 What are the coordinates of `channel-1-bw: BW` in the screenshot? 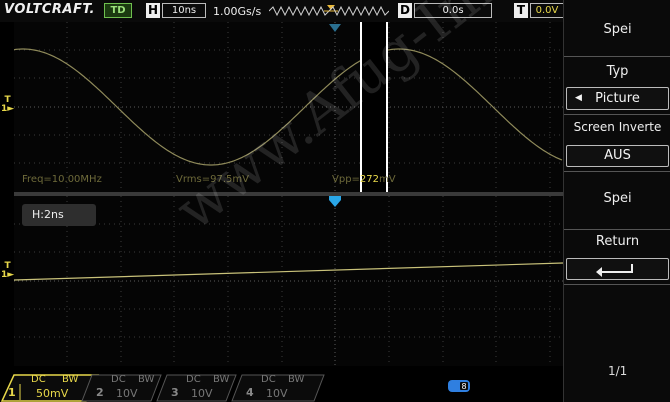 It's located at (70, 379).